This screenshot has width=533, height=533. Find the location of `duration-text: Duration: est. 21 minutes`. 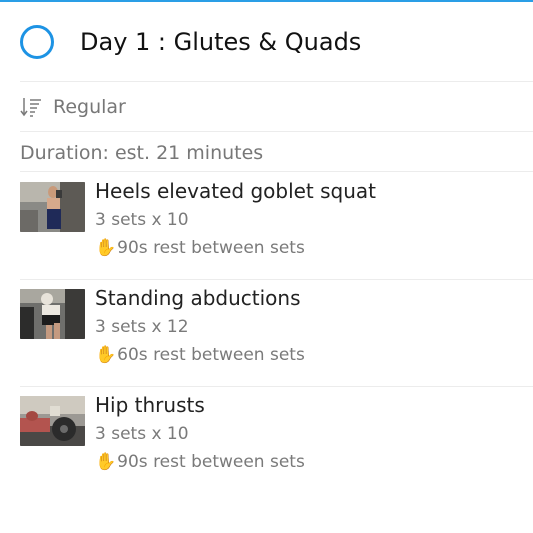

duration-text: Duration: est. 21 minutes is located at coordinates (142, 153).